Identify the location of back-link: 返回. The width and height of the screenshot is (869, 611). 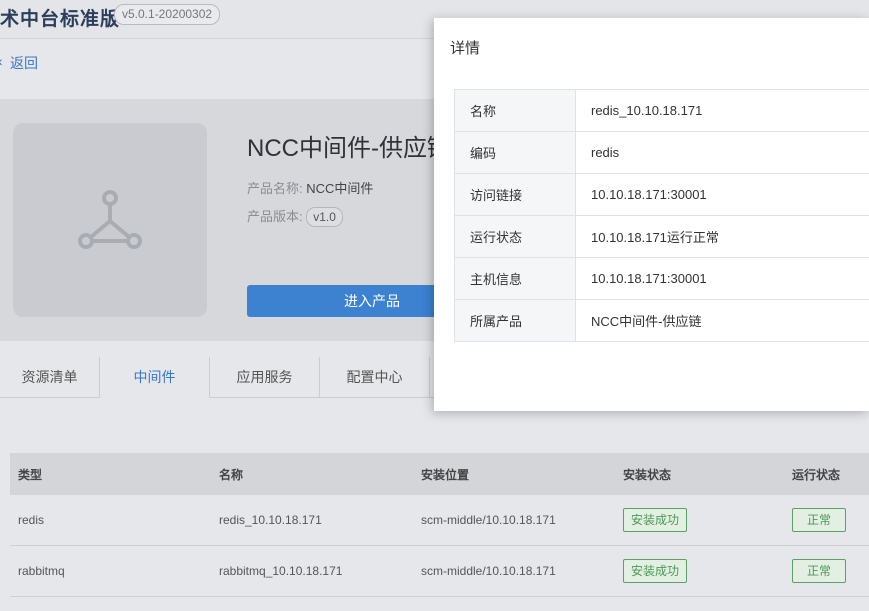
(24, 63).